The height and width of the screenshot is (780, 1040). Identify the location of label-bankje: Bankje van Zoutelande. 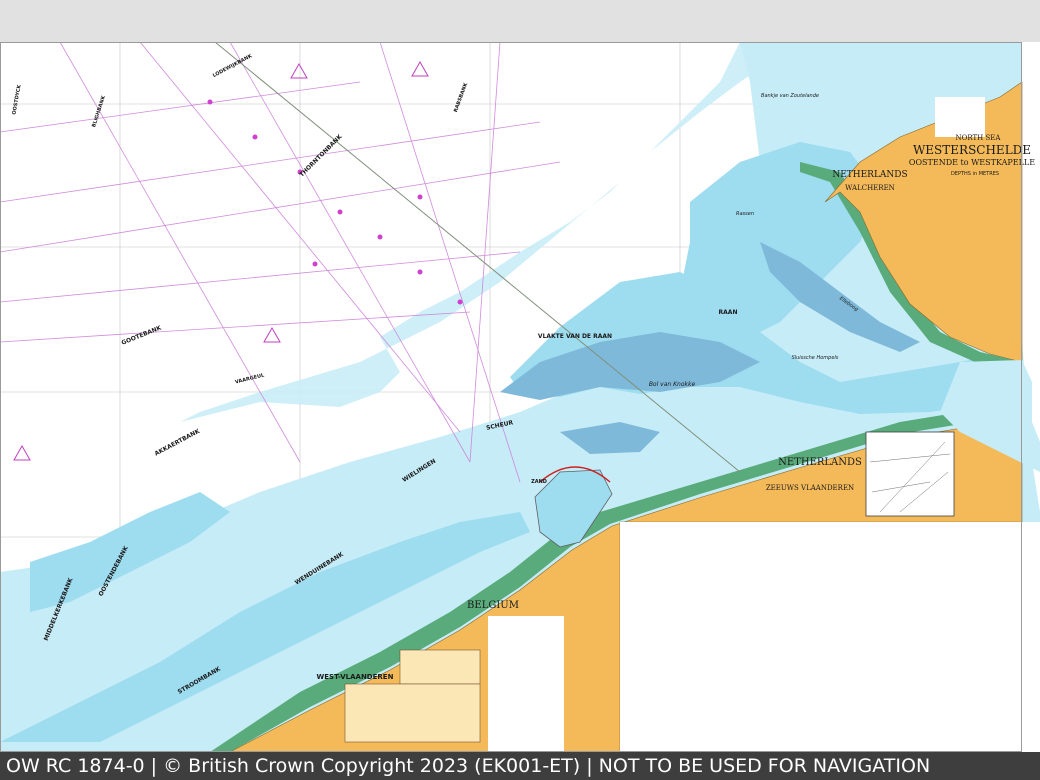
(790, 96).